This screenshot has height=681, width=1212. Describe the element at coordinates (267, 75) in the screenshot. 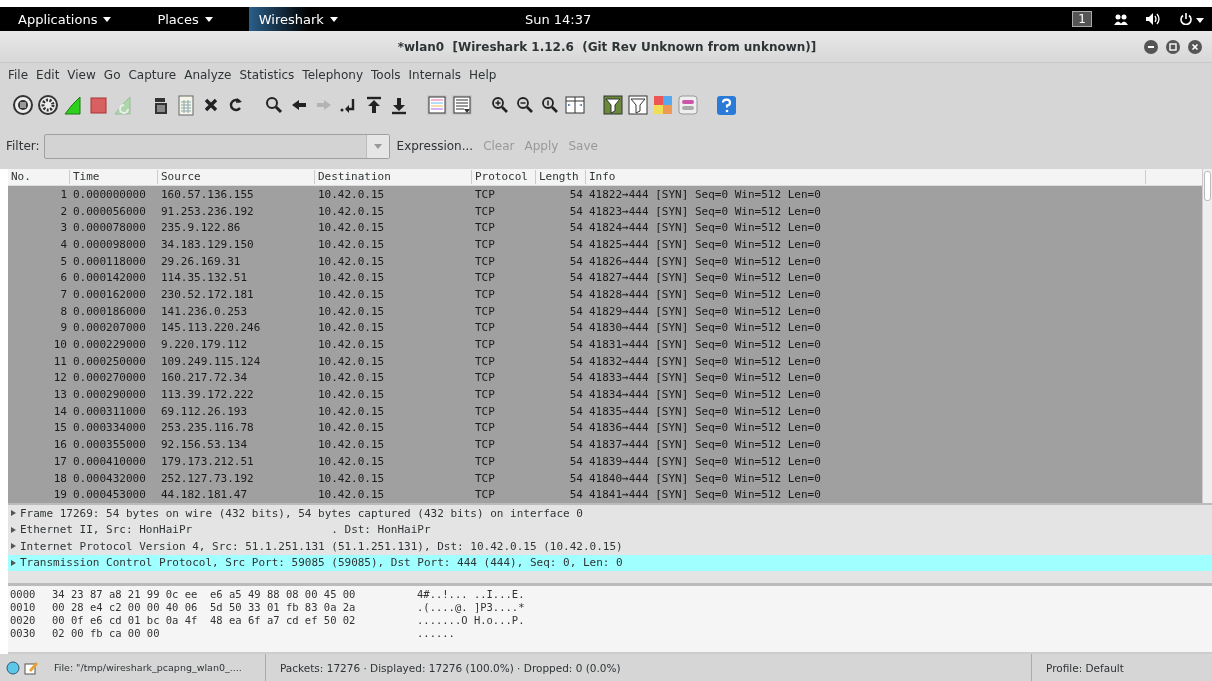

I see `menu-item: Statistics` at that location.